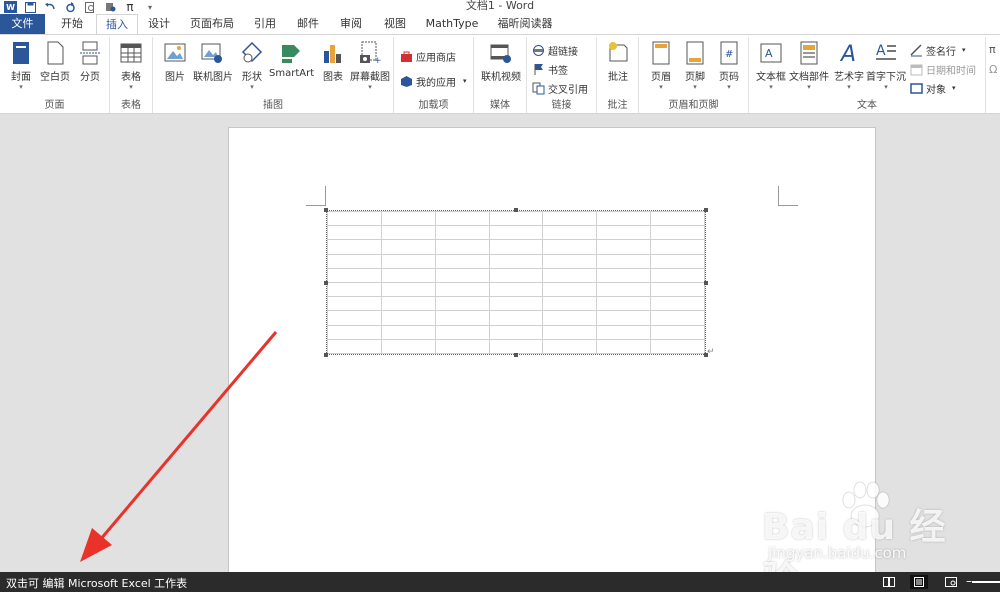 The width and height of the screenshot is (1000, 592). Describe the element at coordinates (212, 24) in the screenshot. I see `tab-page-layout: 页面布局` at that location.